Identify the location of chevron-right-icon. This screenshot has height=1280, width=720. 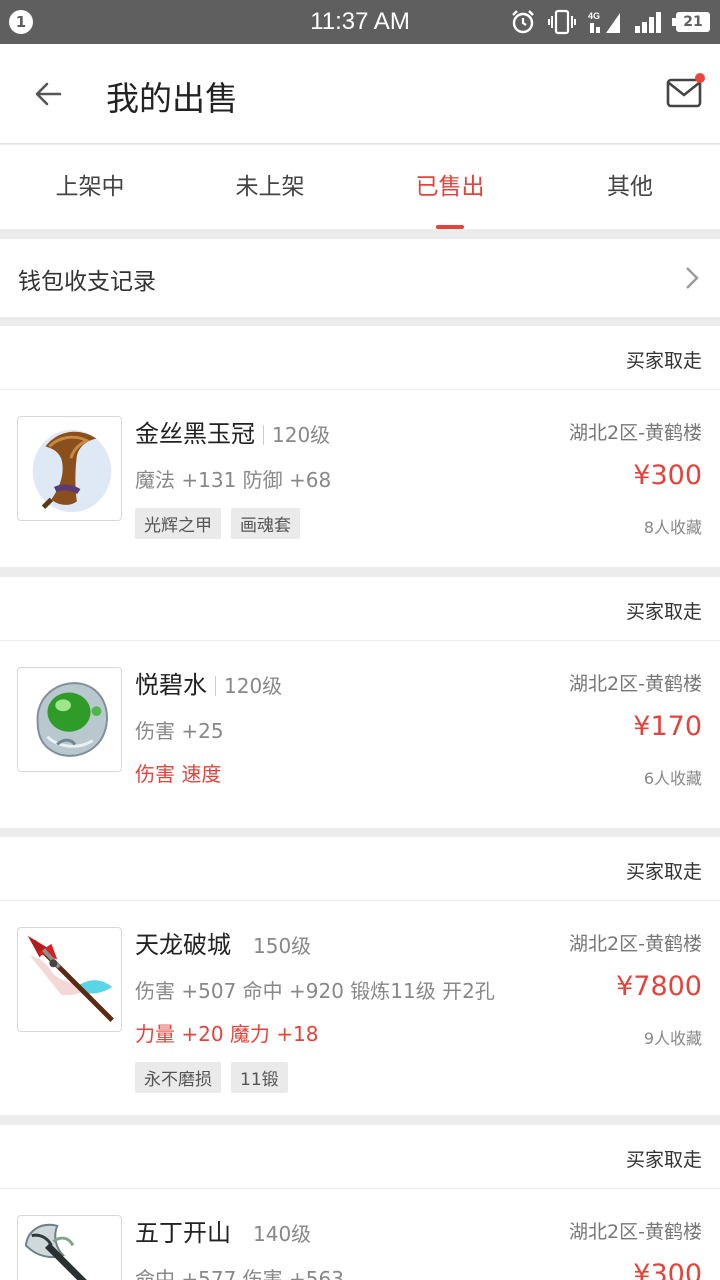
(692, 278).